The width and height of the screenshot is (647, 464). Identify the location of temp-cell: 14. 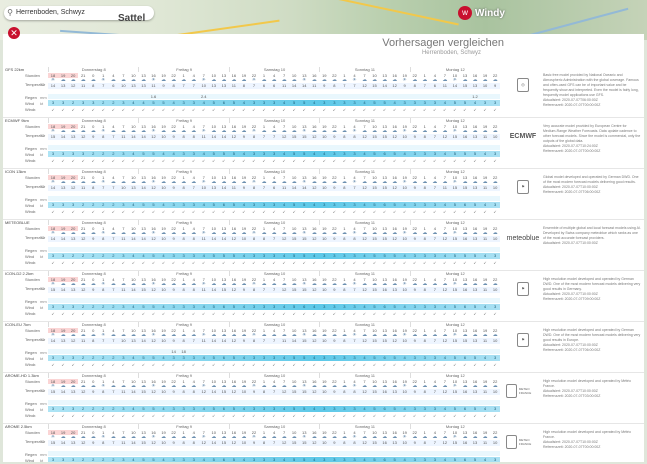
(213, 136).